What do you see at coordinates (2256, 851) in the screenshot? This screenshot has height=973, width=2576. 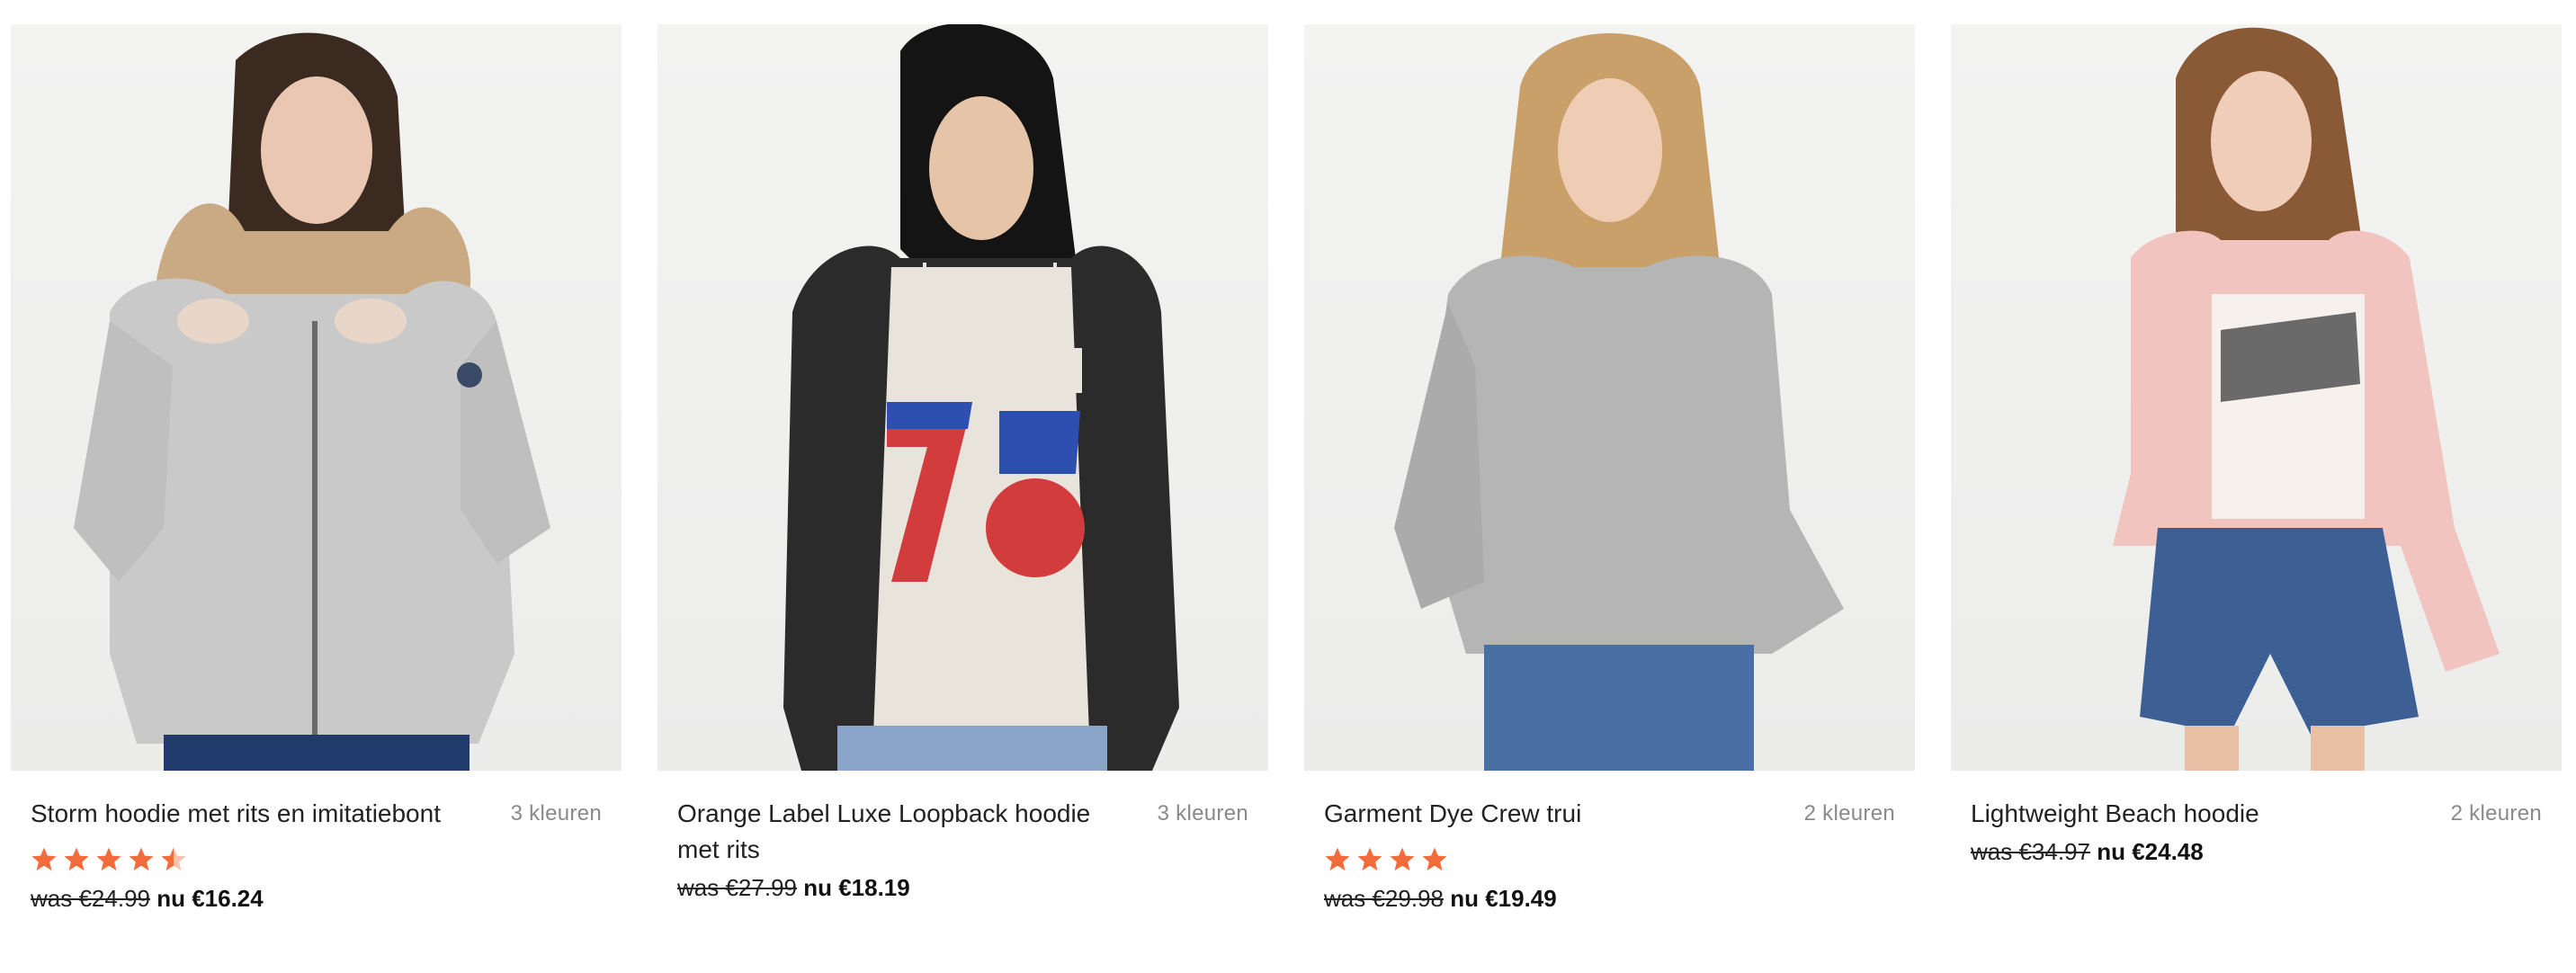 I see `price: was €34.97 nu €24.48` at bounding box center [2256, 851].